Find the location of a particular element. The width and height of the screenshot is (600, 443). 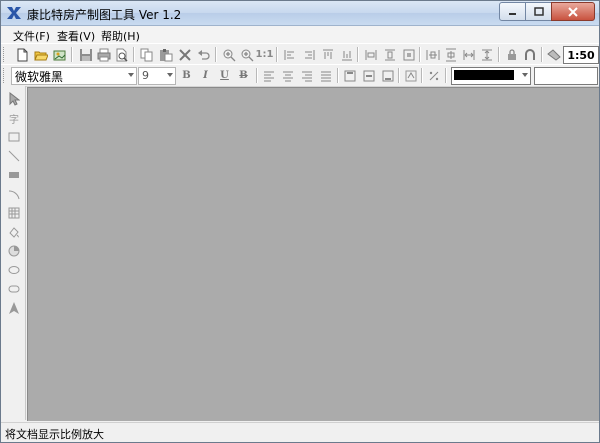

open-image-button is located at coordinates (59, 54).